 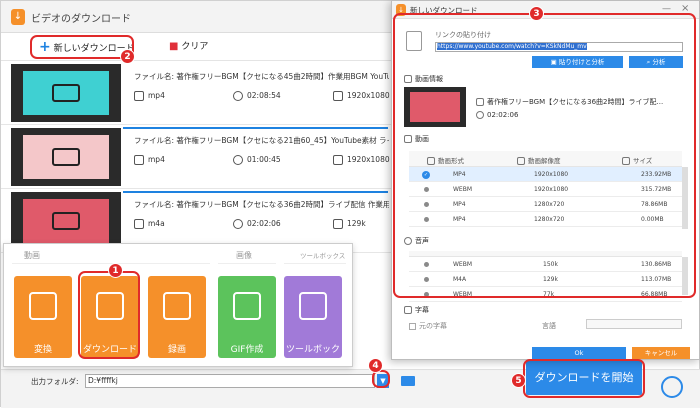 I want to click on tool-tile: 録画, so click(x=177, y=317).